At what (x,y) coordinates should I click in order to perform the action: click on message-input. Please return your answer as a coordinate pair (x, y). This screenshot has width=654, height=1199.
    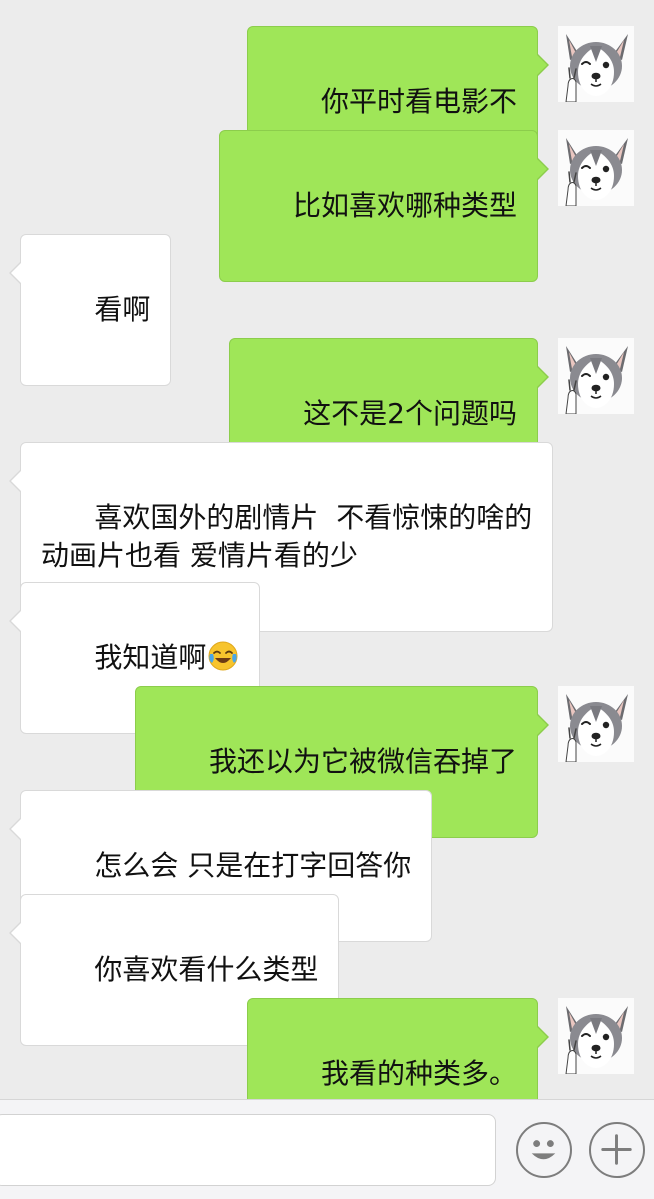
    Looking at the image, I should click on (248, 1150).